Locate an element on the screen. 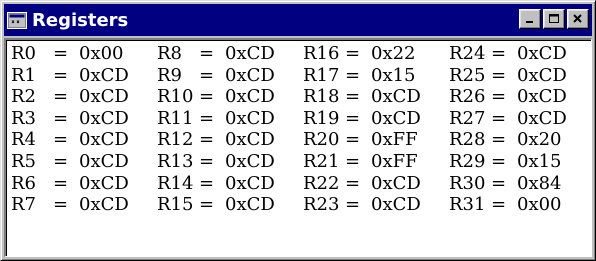 The height and width of the screenshot is (261, 596). maximize-button is located at coordinates (554, 19).